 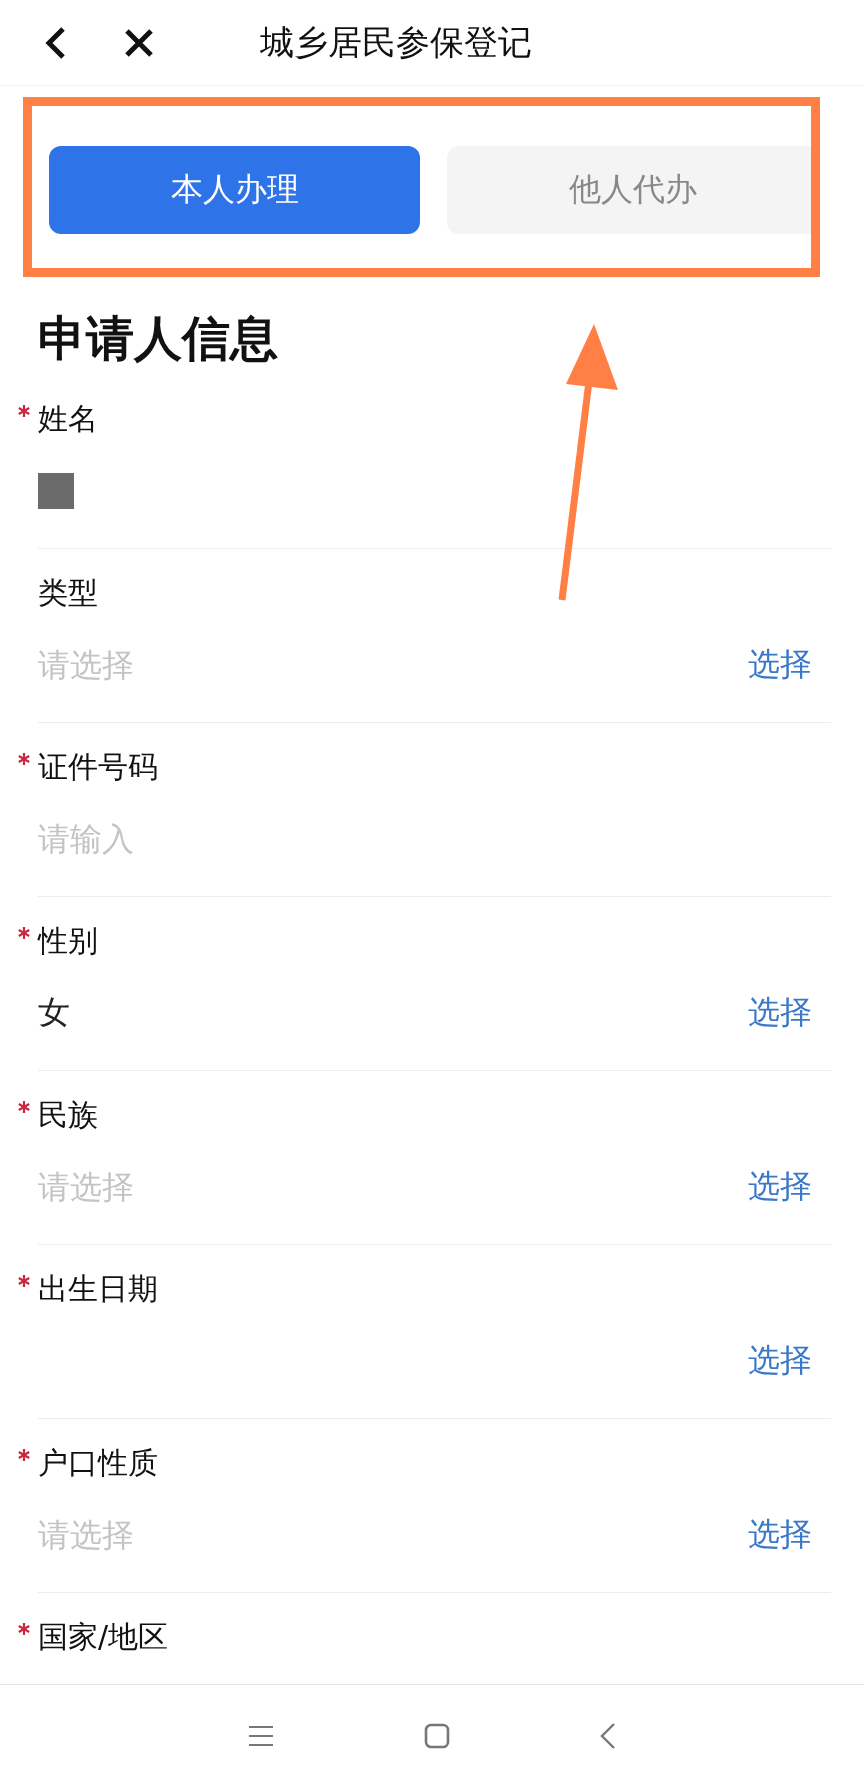 I want to click on close-icon, so click(x=139, y=42).